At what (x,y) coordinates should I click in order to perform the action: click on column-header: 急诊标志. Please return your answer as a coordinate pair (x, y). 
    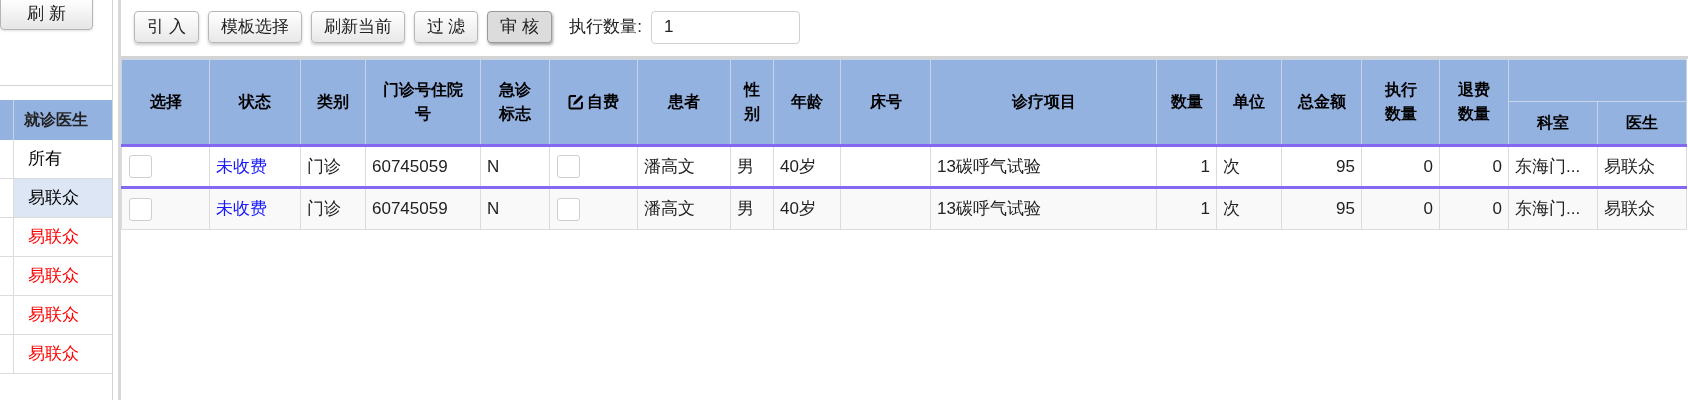
    Looking at the image, I should click on (515, 102).